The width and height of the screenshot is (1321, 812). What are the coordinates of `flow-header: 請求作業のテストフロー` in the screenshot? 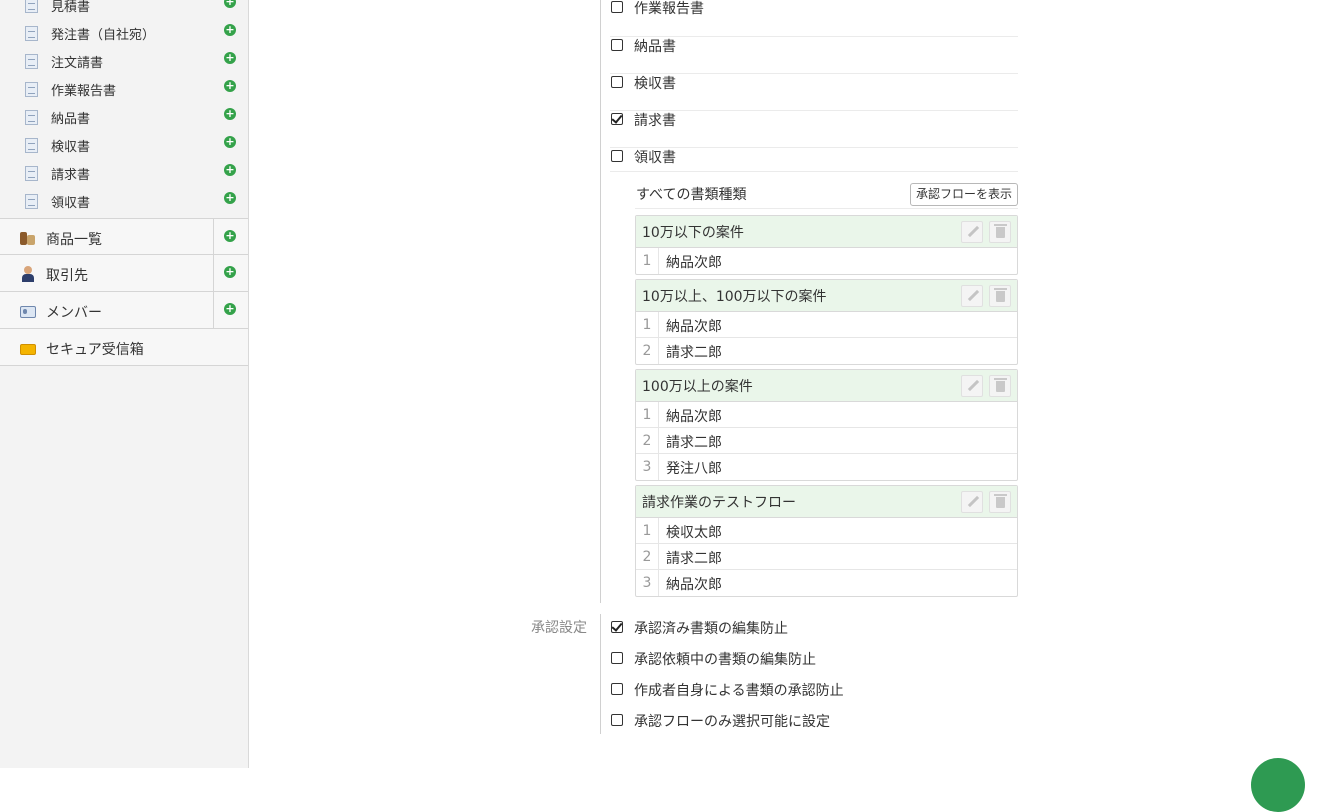 It's located at (826, 502).